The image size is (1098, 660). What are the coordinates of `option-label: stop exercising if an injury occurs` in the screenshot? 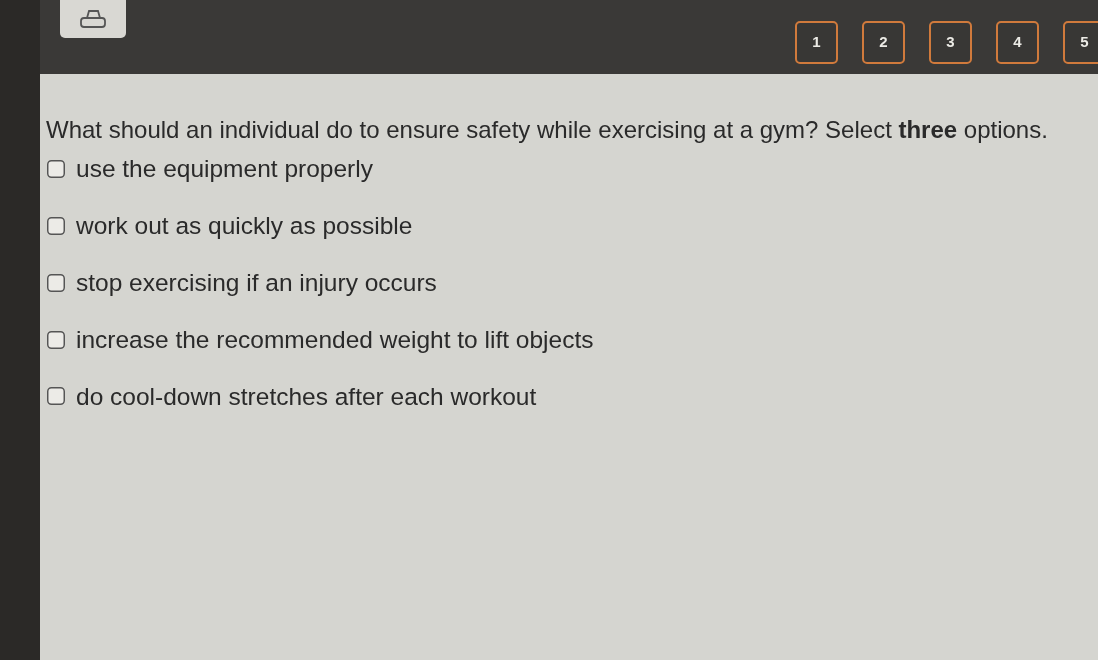 It's located at (256, 282).